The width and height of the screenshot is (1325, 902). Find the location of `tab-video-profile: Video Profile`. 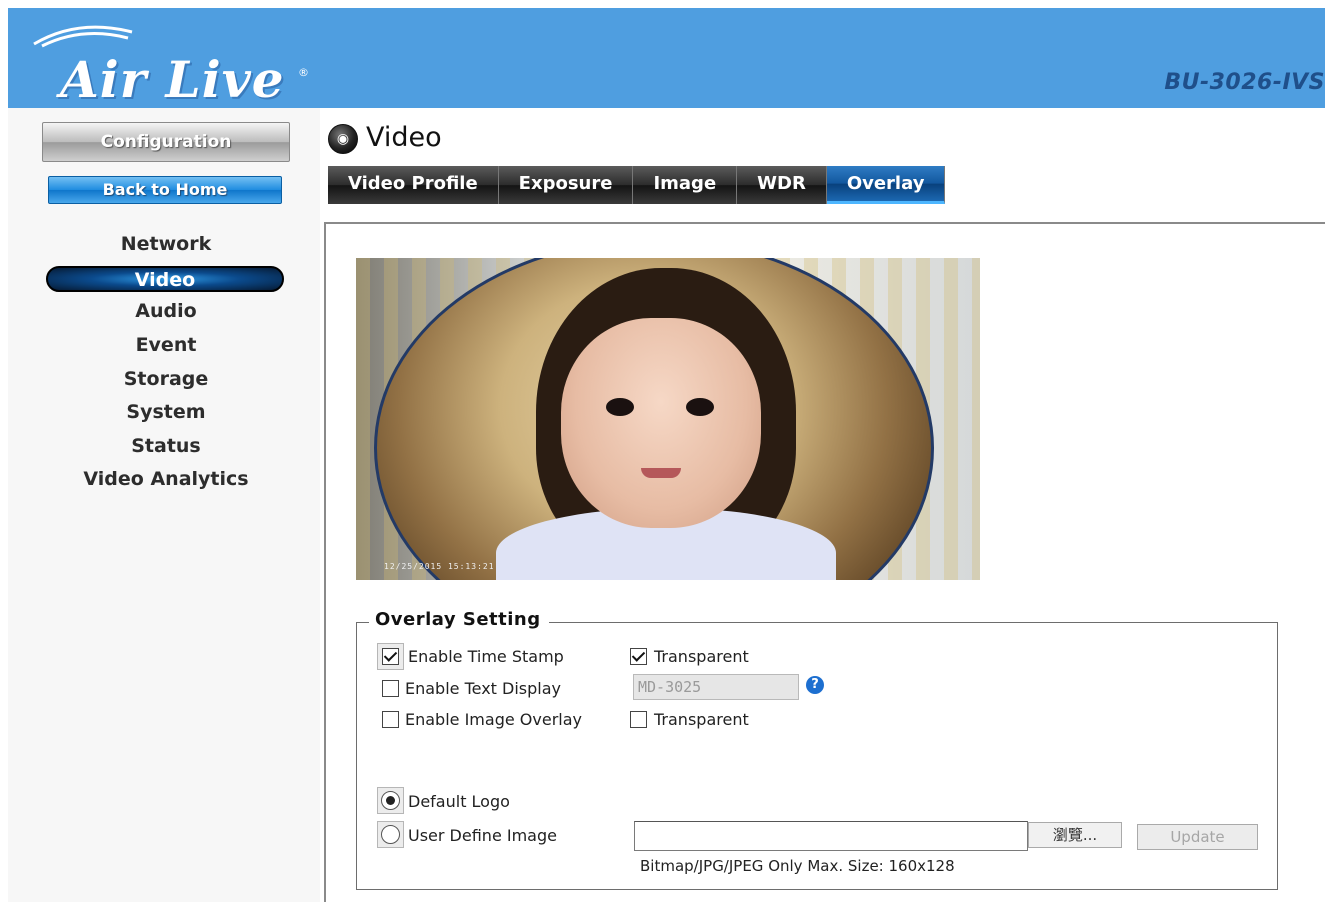

tab-video-profile: Video Profile is located at coordinates (413, 185).